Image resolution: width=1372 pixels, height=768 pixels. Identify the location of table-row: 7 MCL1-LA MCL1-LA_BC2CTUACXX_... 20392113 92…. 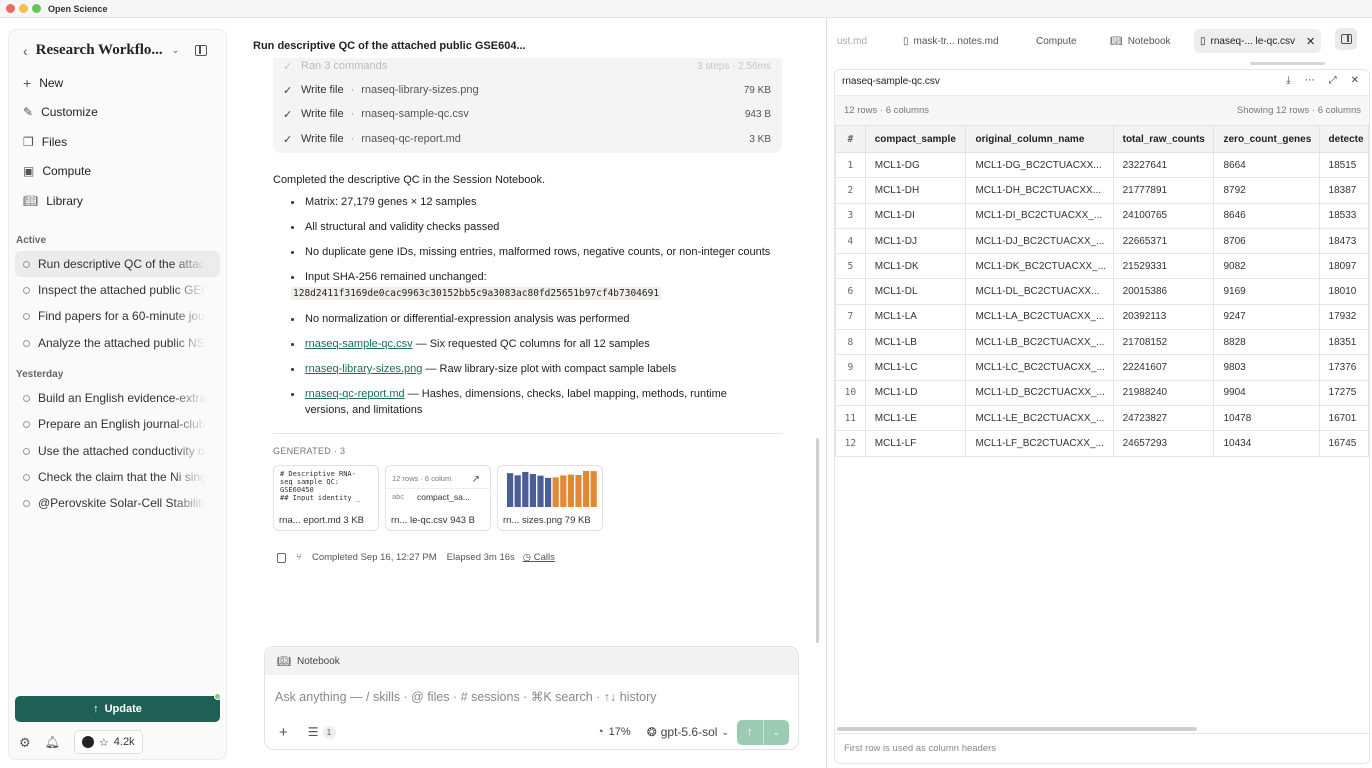
(1102, 317).